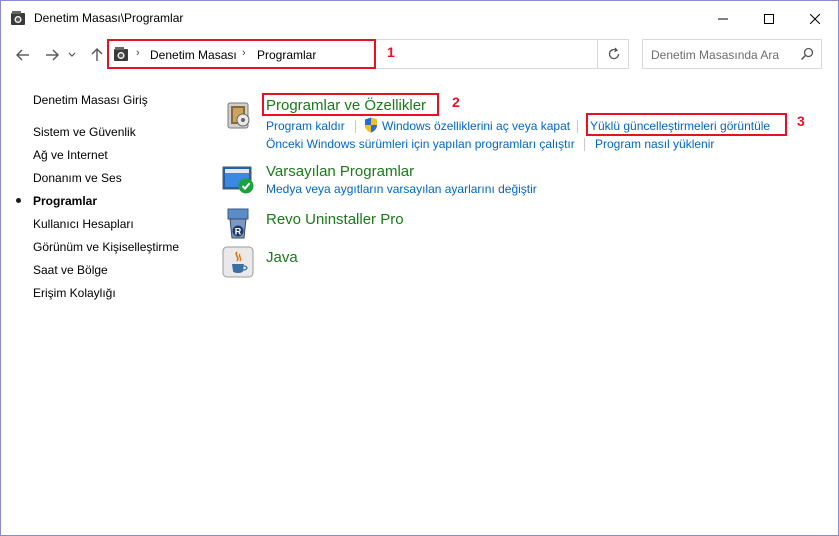 The image size is (839, 536). I want to click on search-box: Denetim Masasında Ara, so click(732, 54).